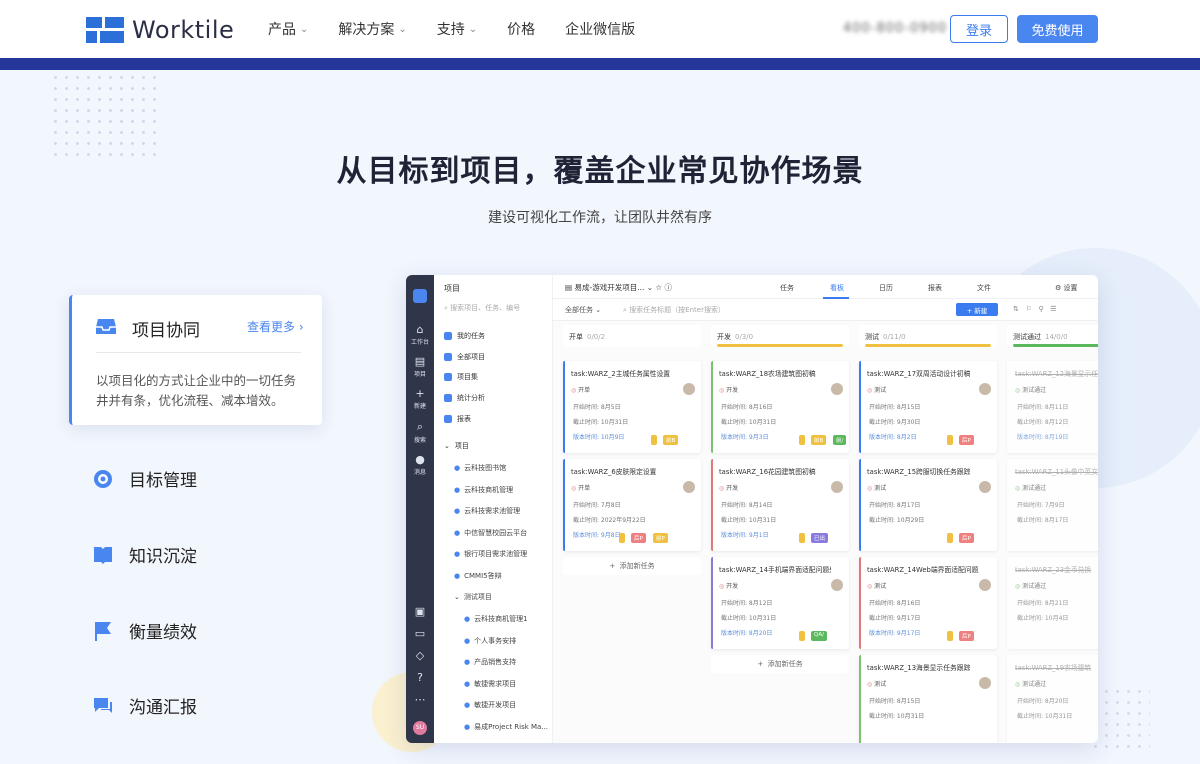  What do you see at coordinates (420, 700) in the screenshot?
I see `rail-apps-icon: ⋯` at bounding box center [420, 700].